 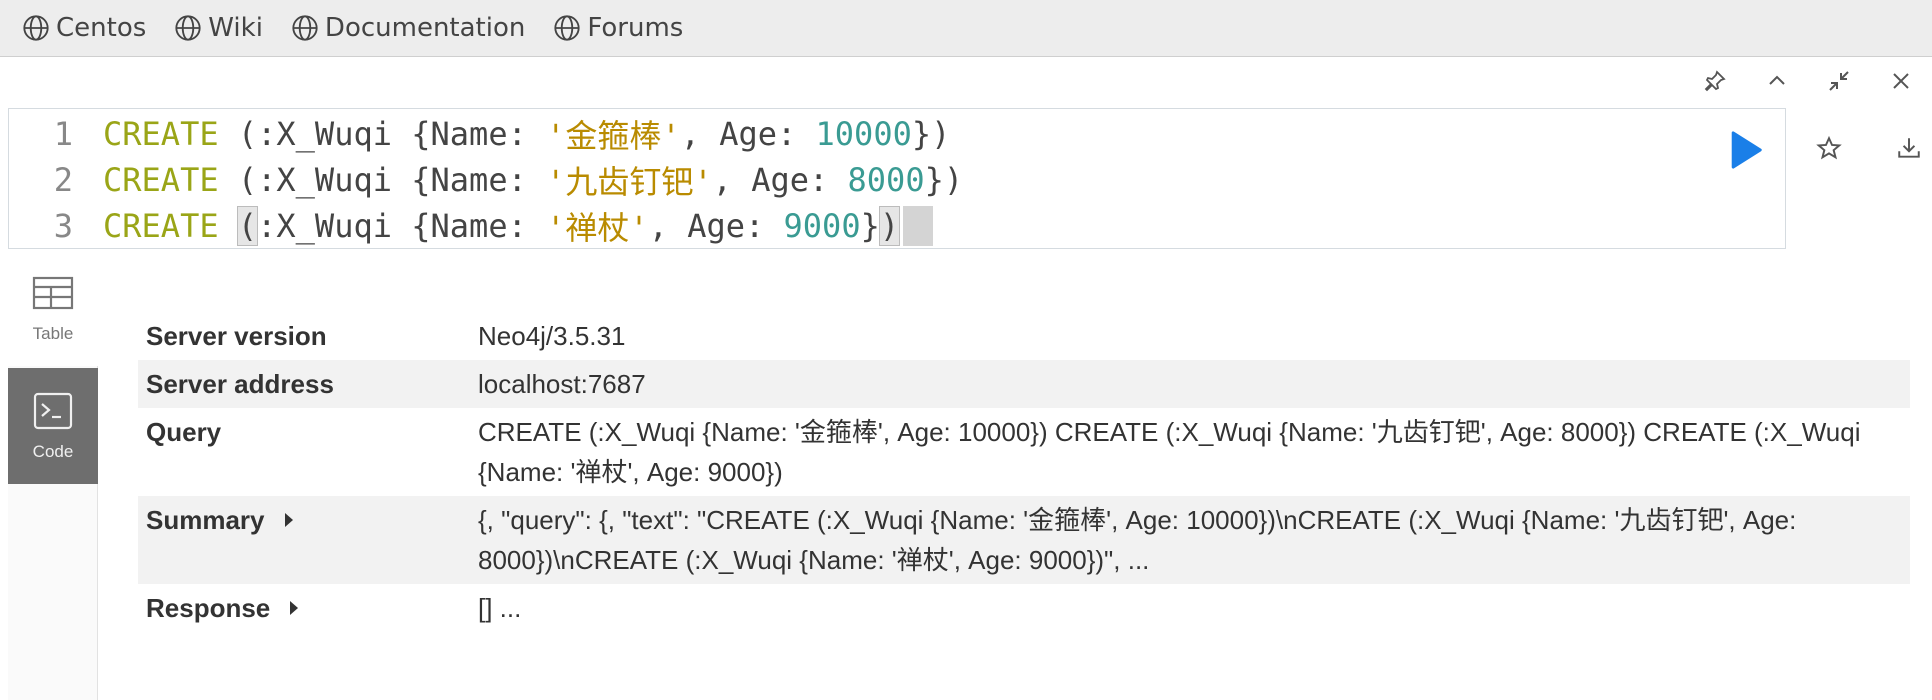 I want to click on string-literal: '金箍棒', so click(x=613, y=136).